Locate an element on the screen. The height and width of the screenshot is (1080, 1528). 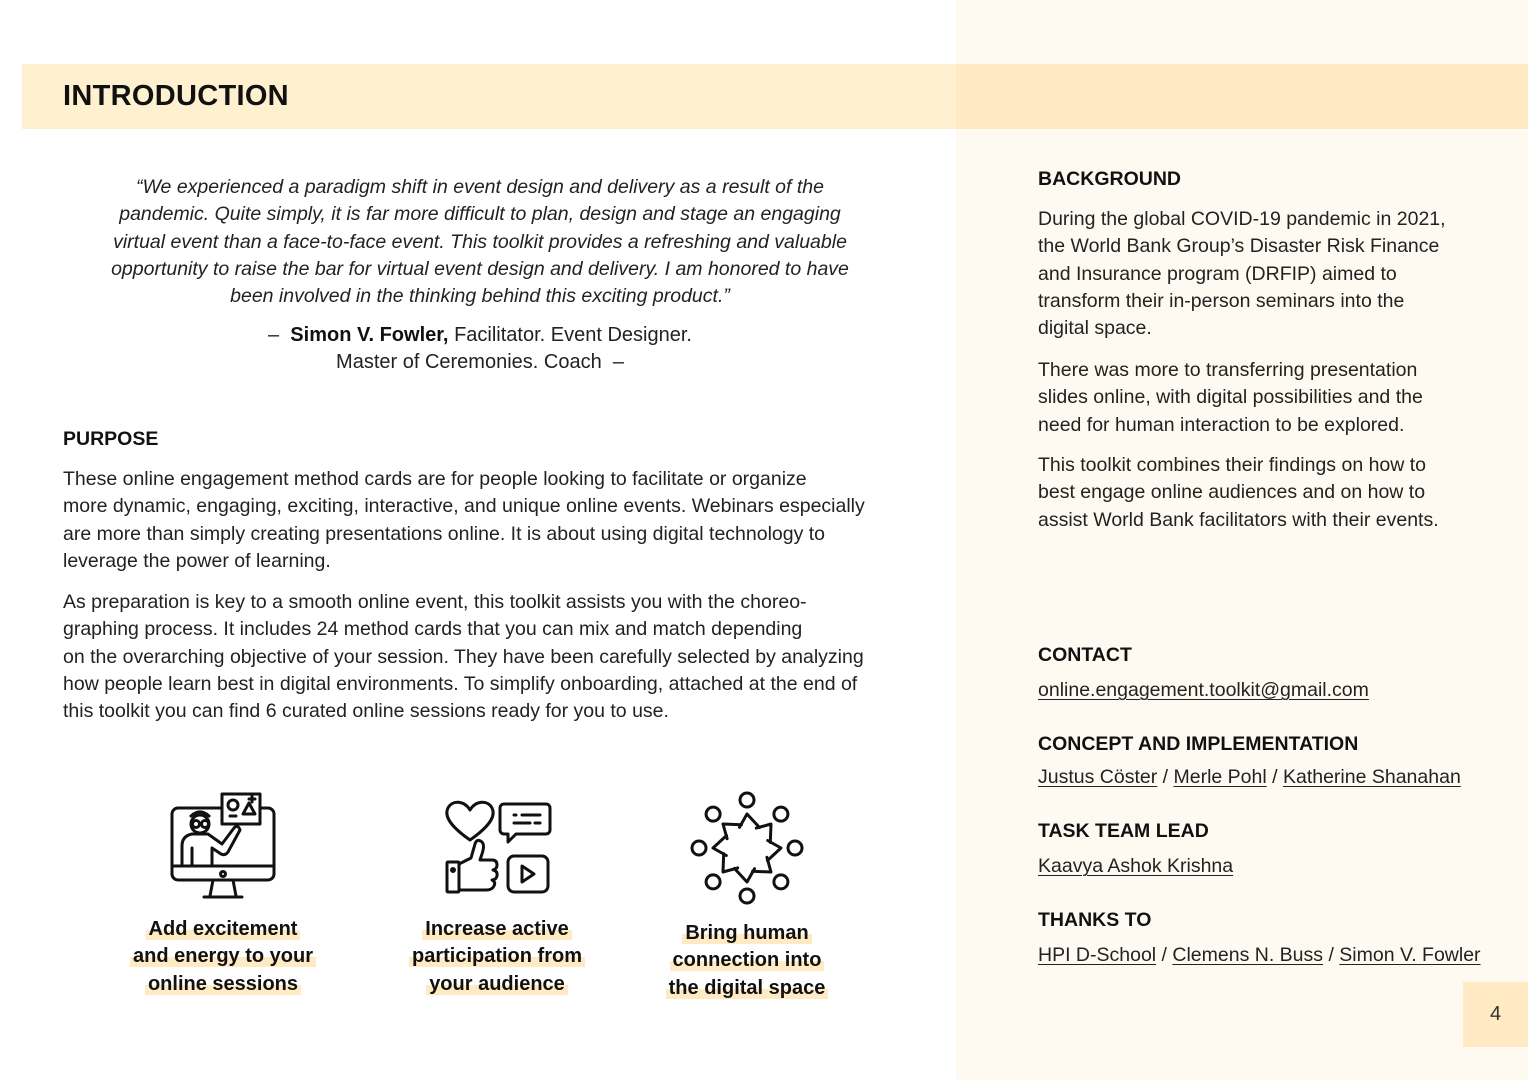
concept-name-link: Merle Pohl is located at coordinates (1219, 777).